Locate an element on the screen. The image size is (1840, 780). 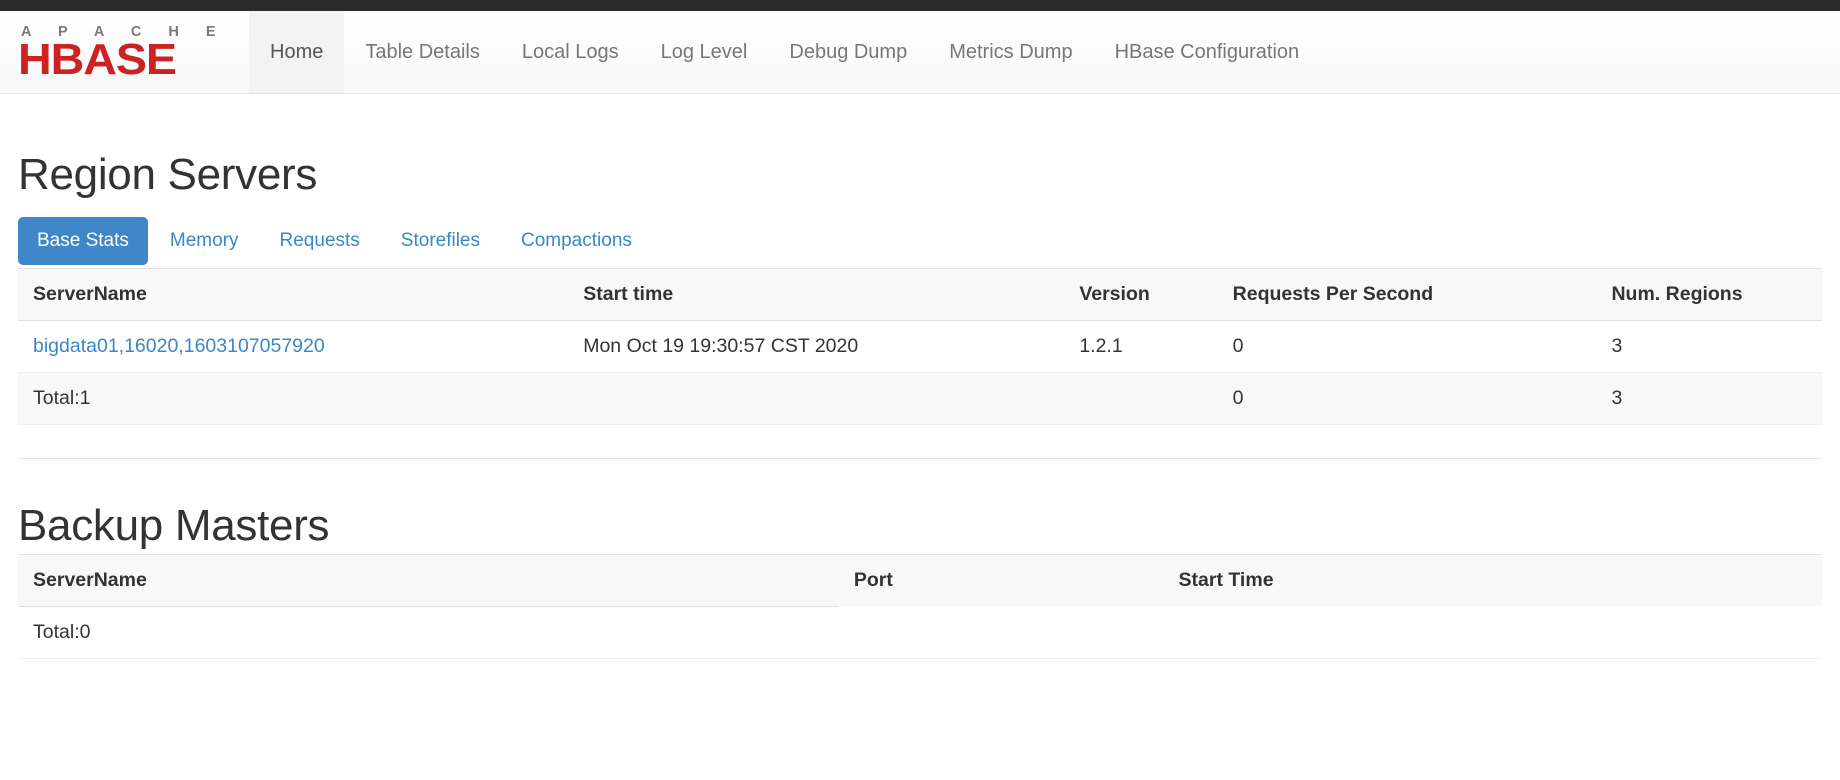
nav-link-debug-dump: Debug Dump is located at coordinates (848, 52).